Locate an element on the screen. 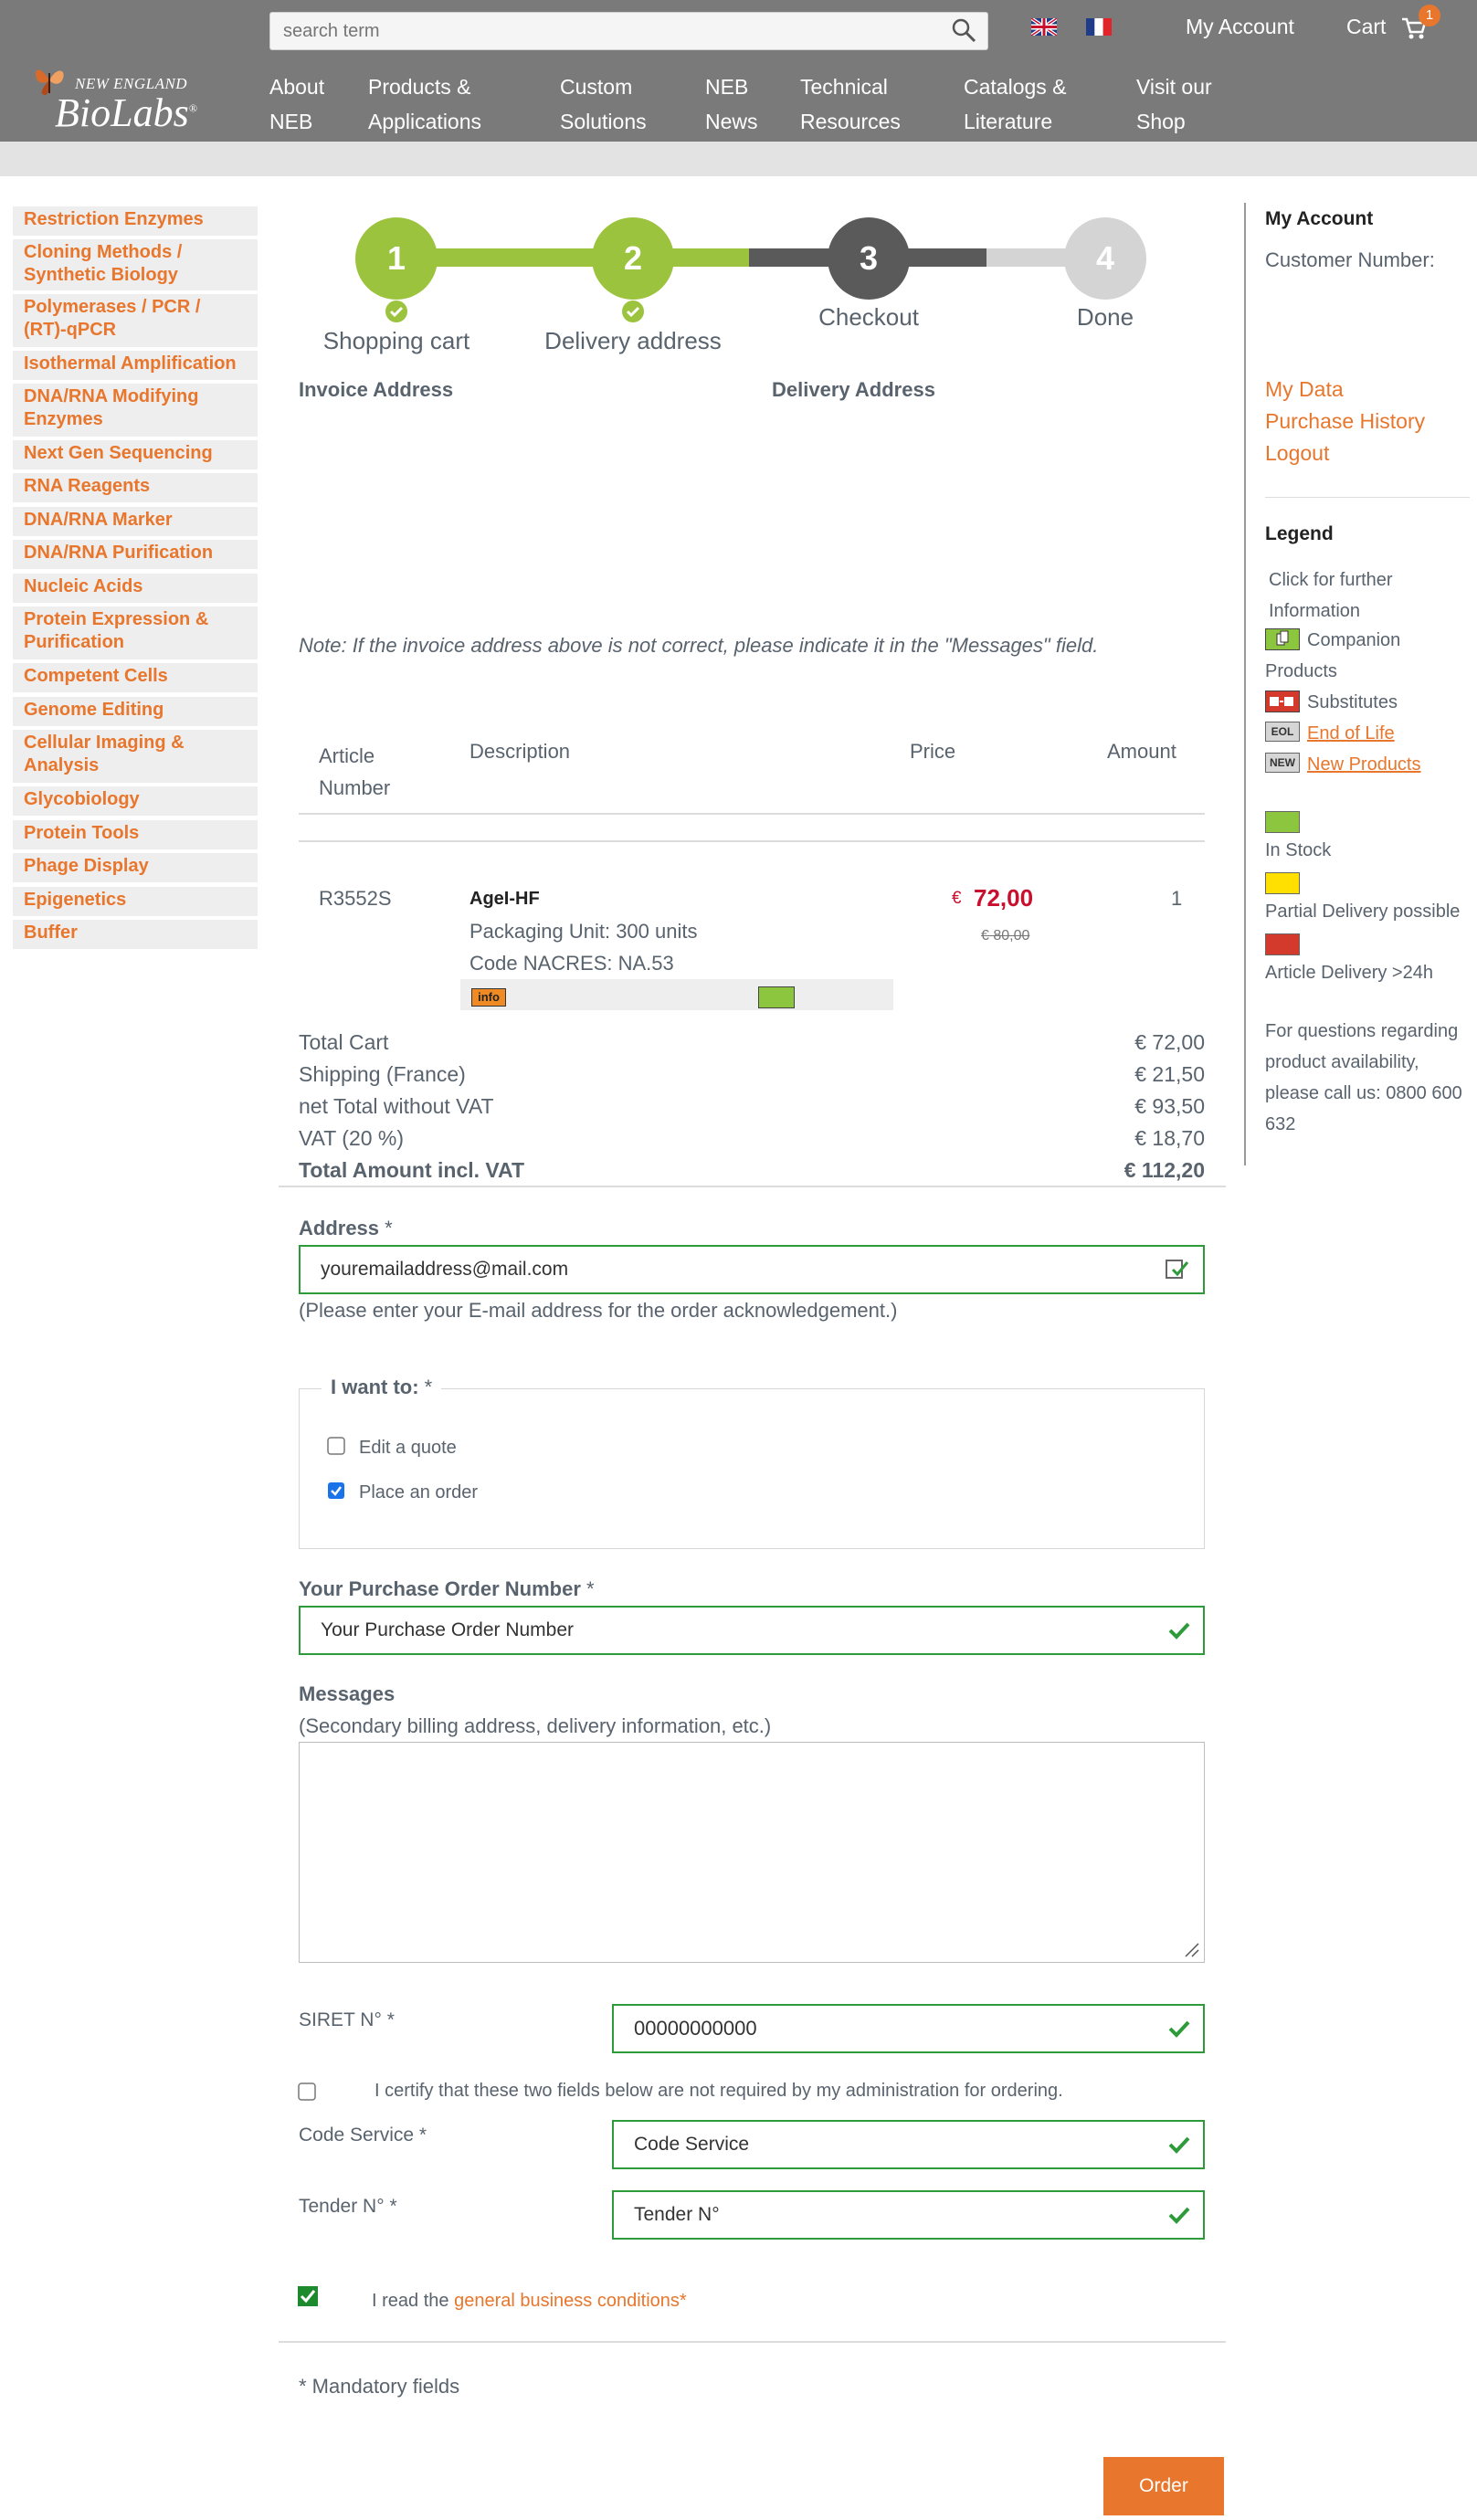 The image size is (1477, 2520). siret-valid-check-icon is located at coordinates (1179, 2029).